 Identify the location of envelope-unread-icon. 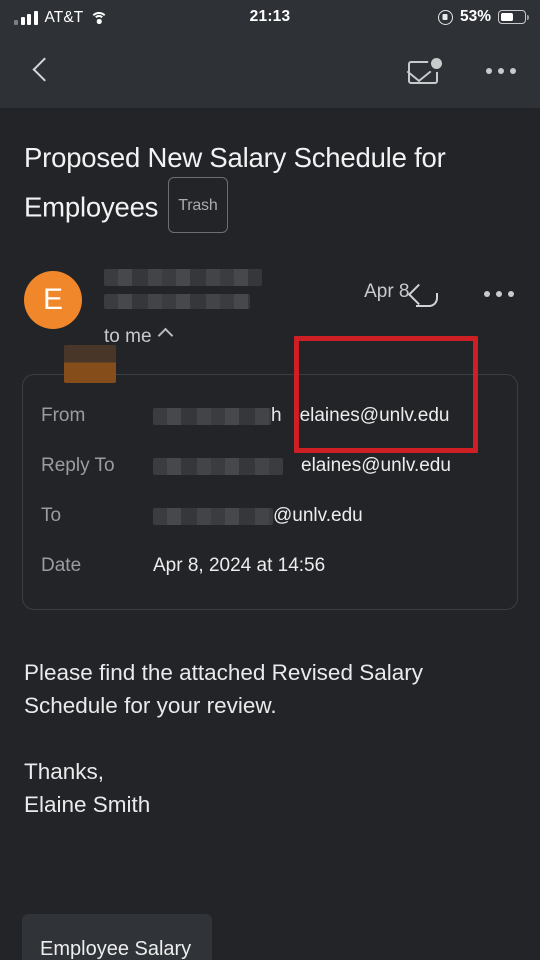
(424, 71).